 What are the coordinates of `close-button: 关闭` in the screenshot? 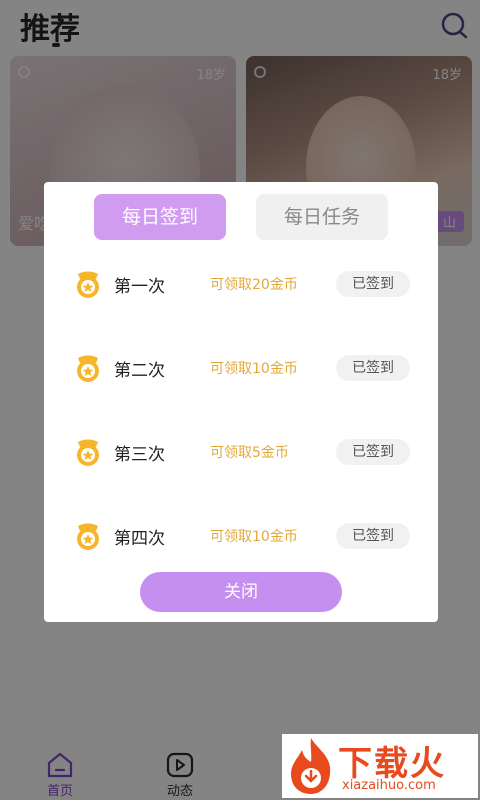 It's located at (241, 592).